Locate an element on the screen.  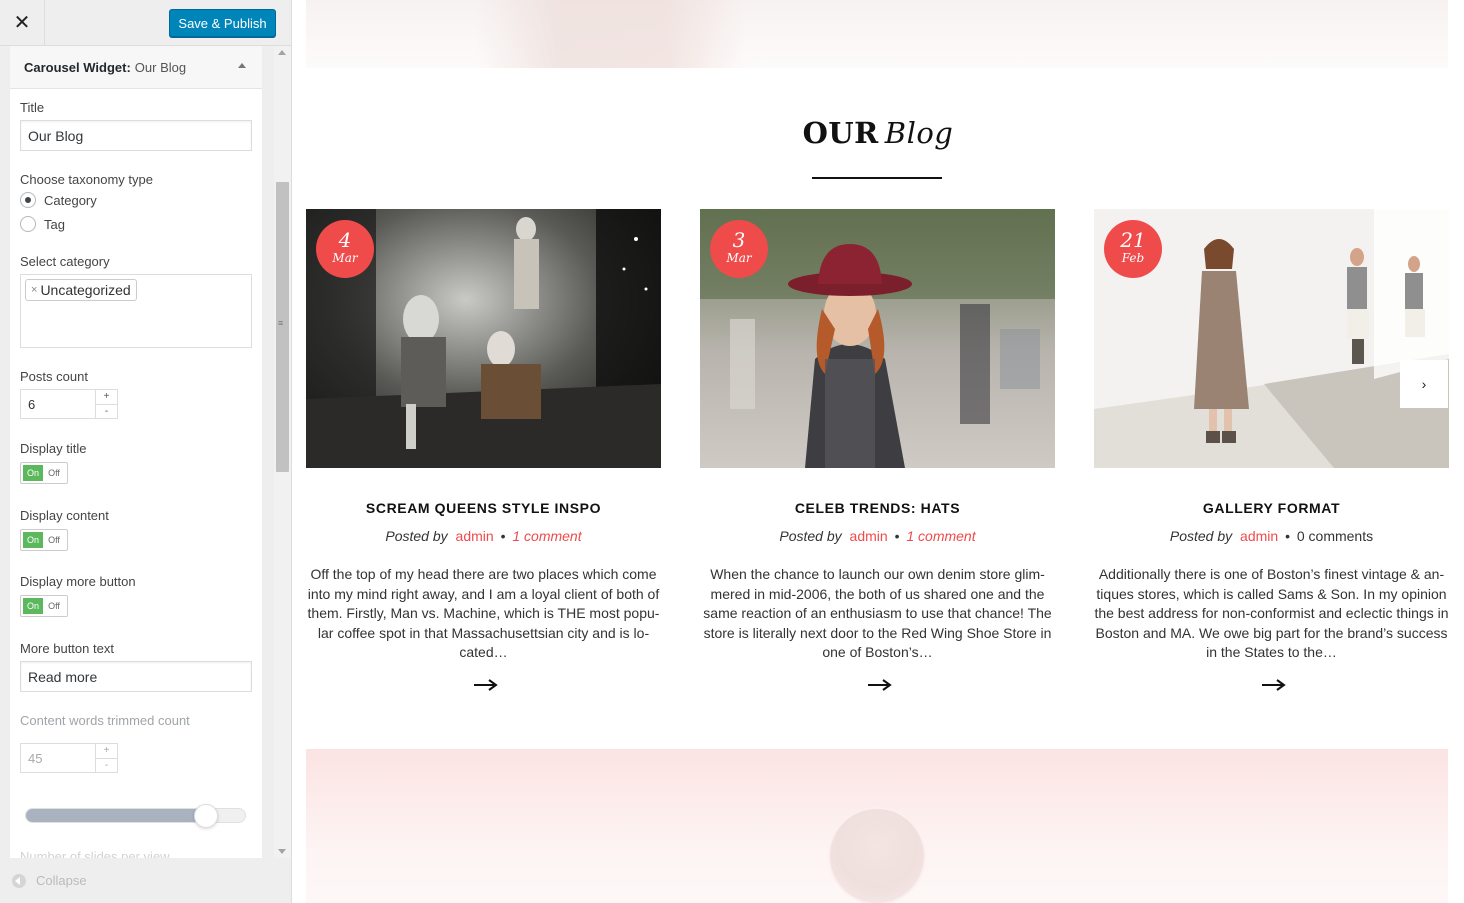
post-title: SCREAM QUEENS STYLE INSPO is located at coordinates (483, 508).